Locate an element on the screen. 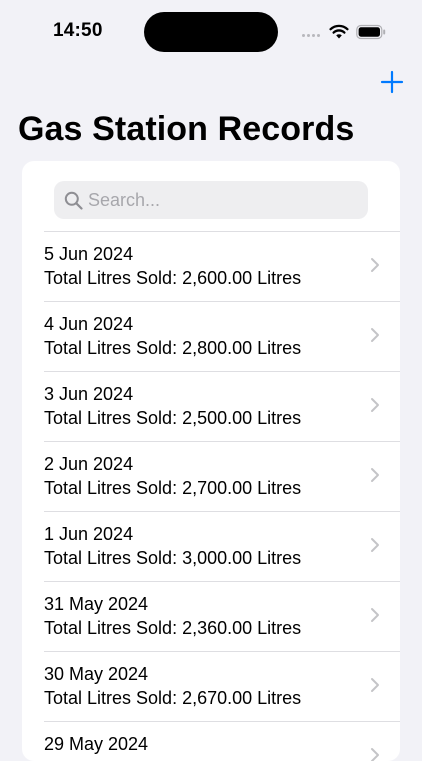 Image resolution: width=422 pixels, height=761 pixels. record-total: Total Litres Sold: 3,000.00 Litres is located at coordinates (173, 558).